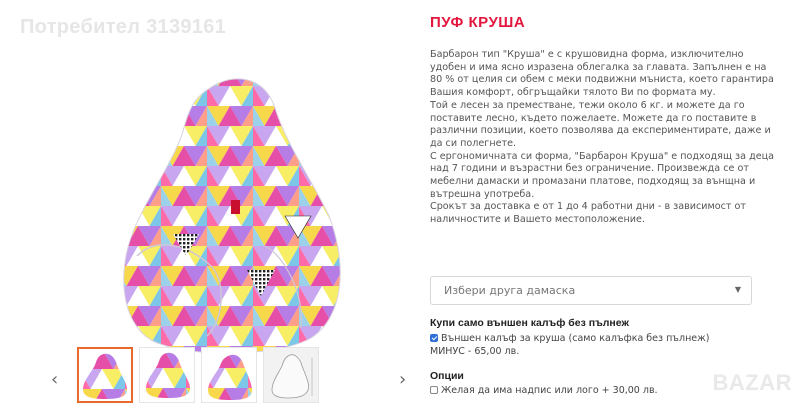 The width and height of the screenshot is (800, 418). What do you see at coordinates (752, 382) in the screenshot?
I see `bazar-logo: BAZAR` at bounding box center [752, 382].